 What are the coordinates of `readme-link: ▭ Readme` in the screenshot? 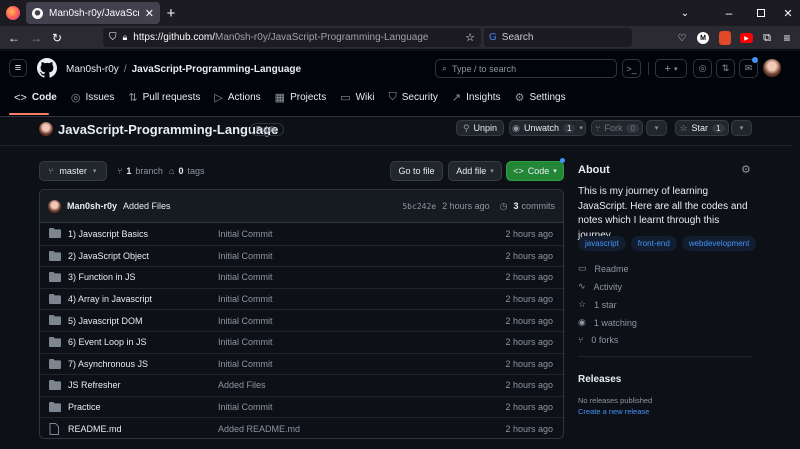 It's located at (607, 268).